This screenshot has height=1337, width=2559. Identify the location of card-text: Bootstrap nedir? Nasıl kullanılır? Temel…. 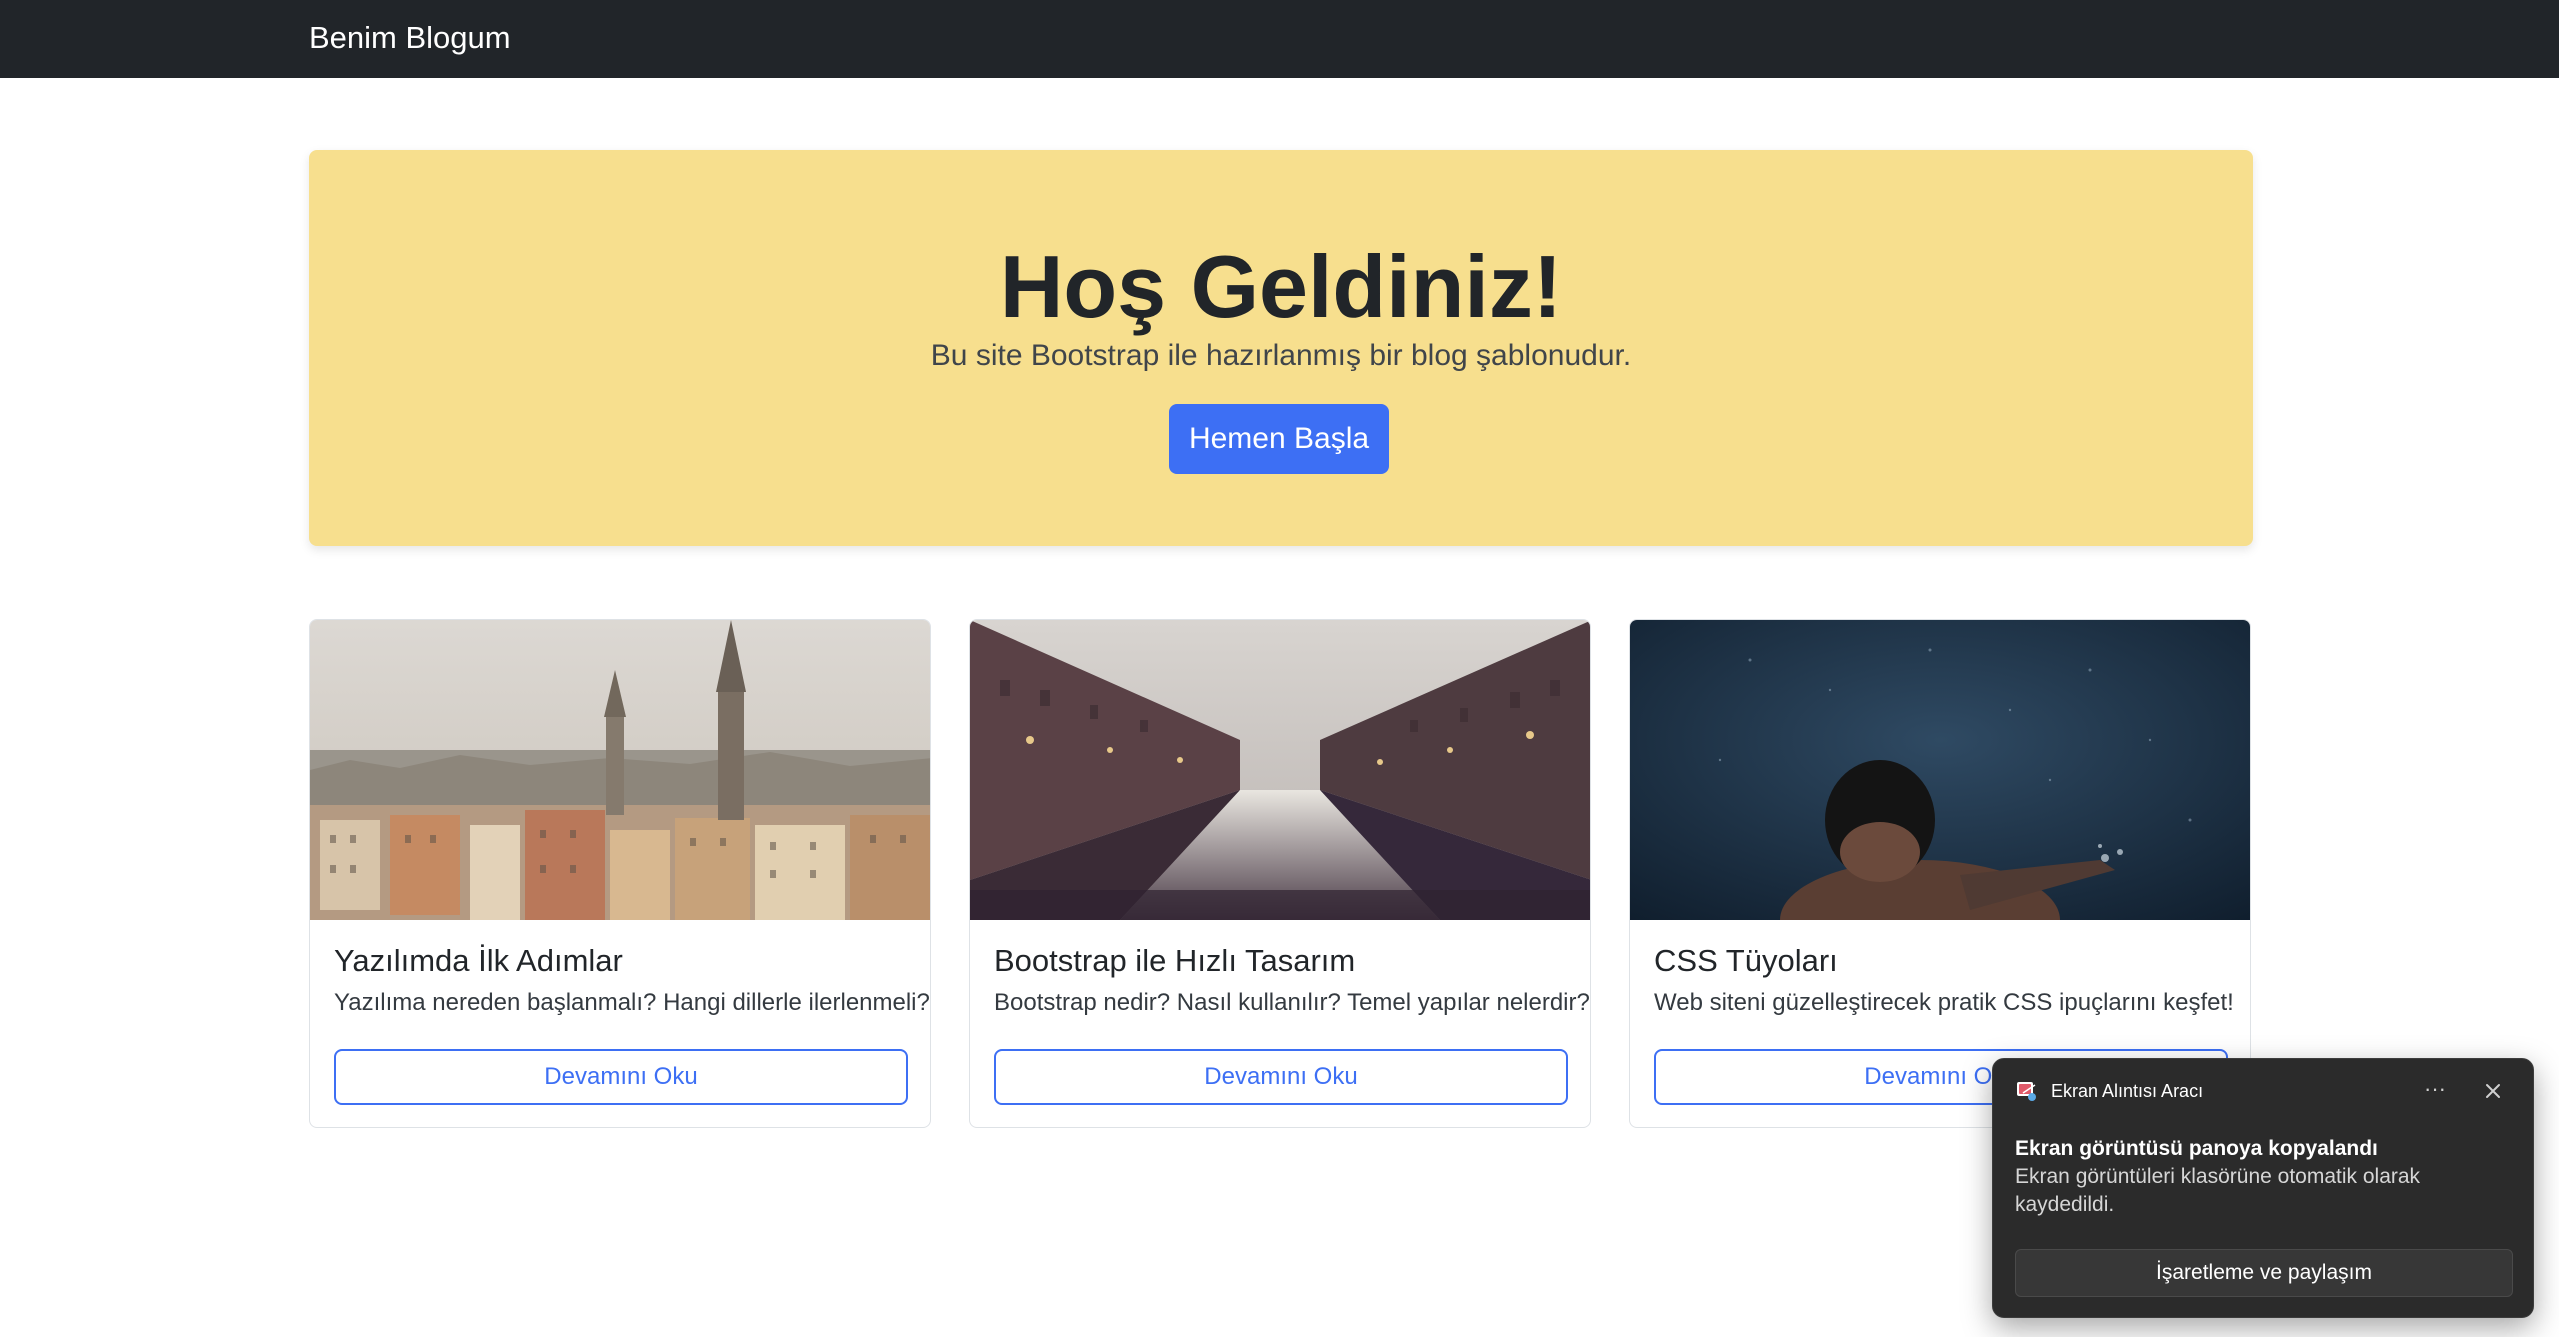
(1292, 1002).